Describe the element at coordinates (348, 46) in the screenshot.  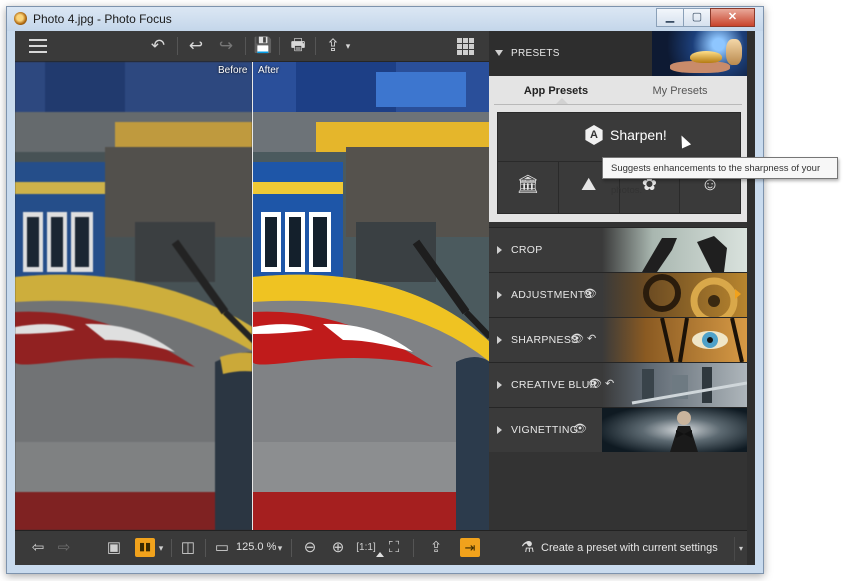
I see `share-dropdown-icon: ▾` at that location.